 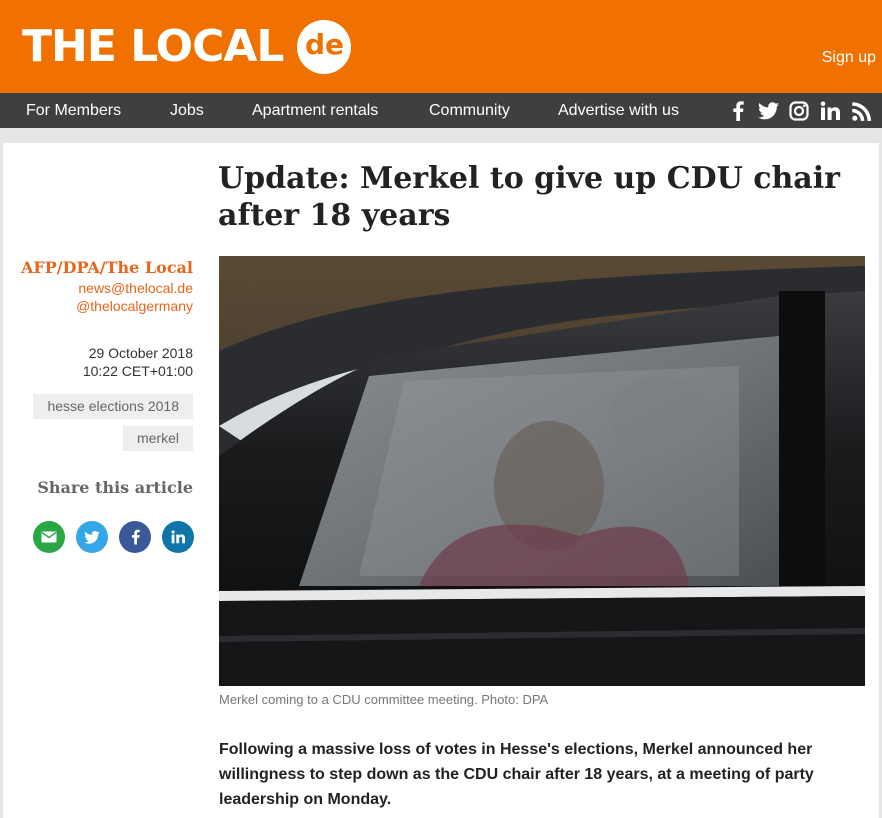 I want to click on rss-icon, so click(x=861, y=111).